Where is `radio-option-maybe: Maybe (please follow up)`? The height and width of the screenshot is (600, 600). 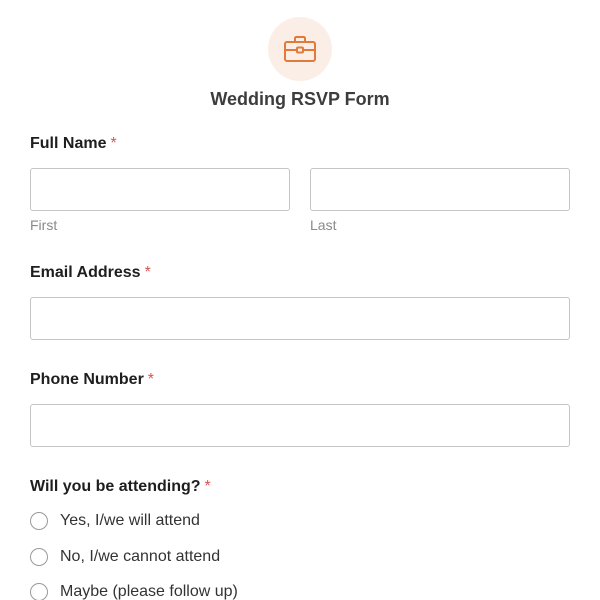 radio-option-maybe: Maybe (please follow up) is located at coordinates (134, 590).